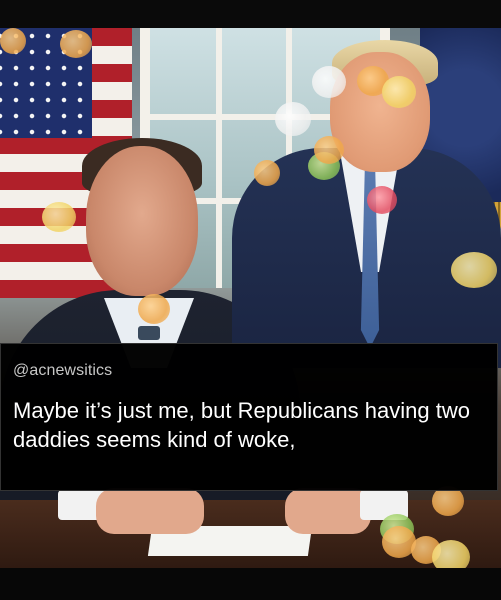 This screenshot has width=501, height=600. What do you see at coordinates (142, 221) in the screenshot?
I see `person-foreground-head` at bounding box center [142, 221].